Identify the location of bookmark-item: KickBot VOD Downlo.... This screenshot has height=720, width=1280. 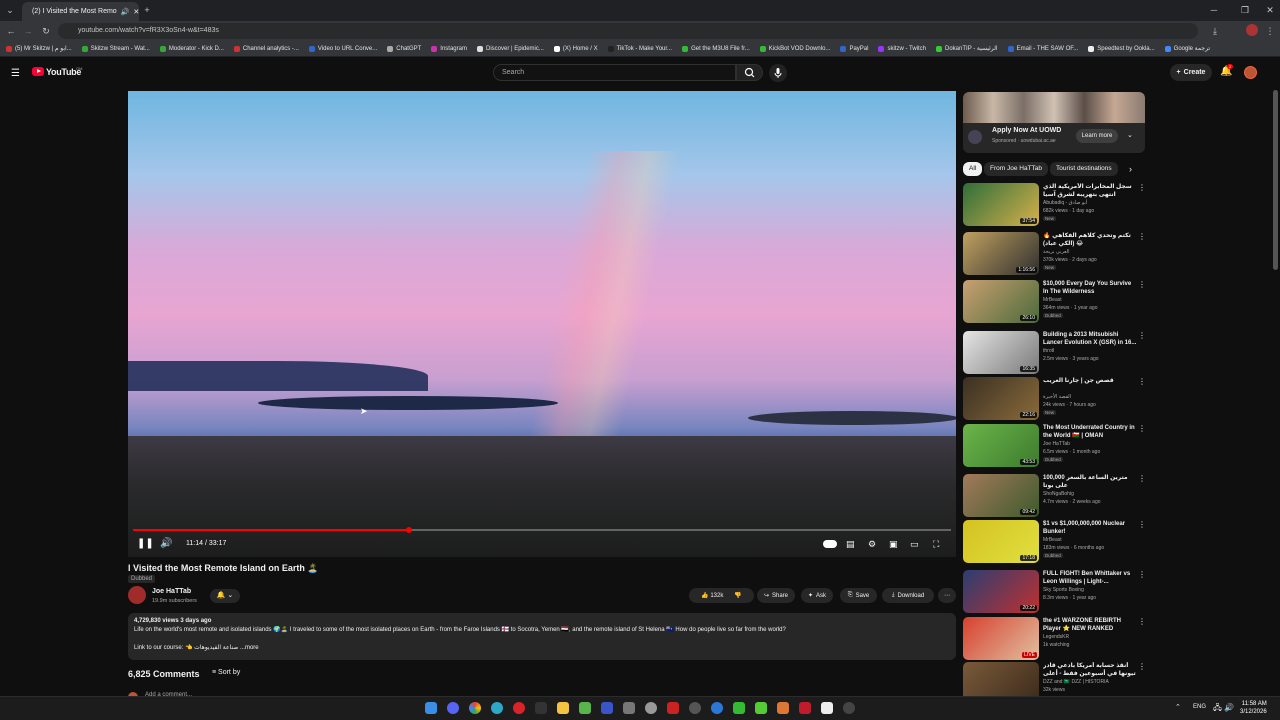
(794, 48).